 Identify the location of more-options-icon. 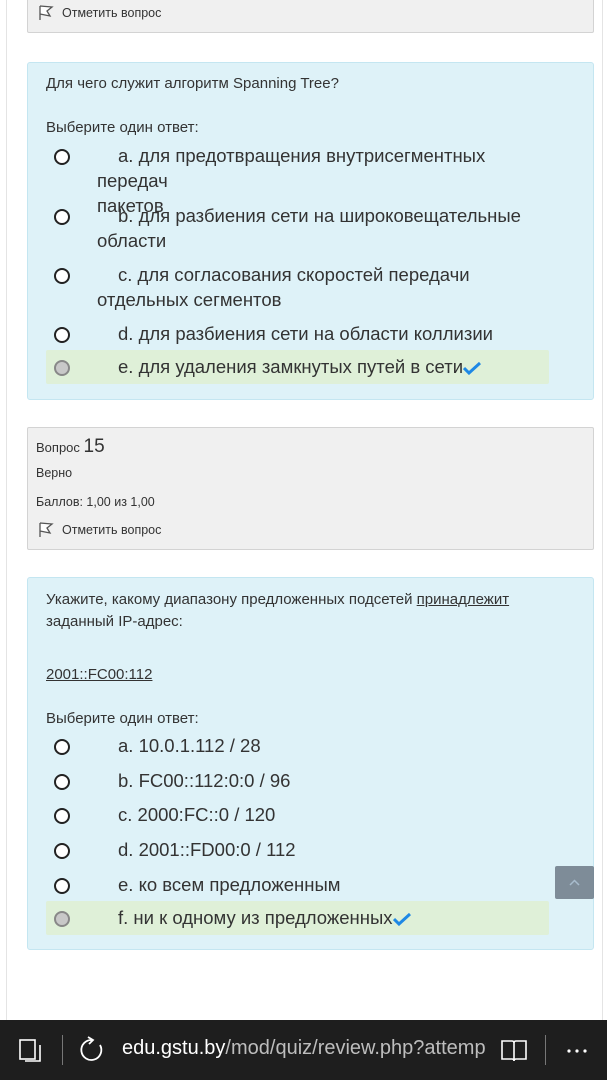
(577, 1051).